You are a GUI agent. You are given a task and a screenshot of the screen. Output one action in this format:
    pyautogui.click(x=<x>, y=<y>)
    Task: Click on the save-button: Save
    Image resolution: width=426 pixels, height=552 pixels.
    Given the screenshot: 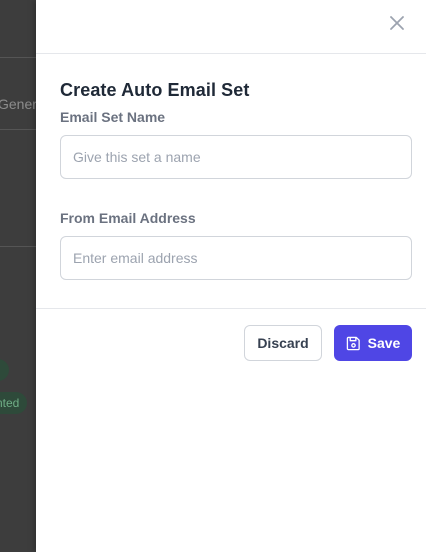 What is the action you would take?
    pyautogui.click(x=373, y=343)
    